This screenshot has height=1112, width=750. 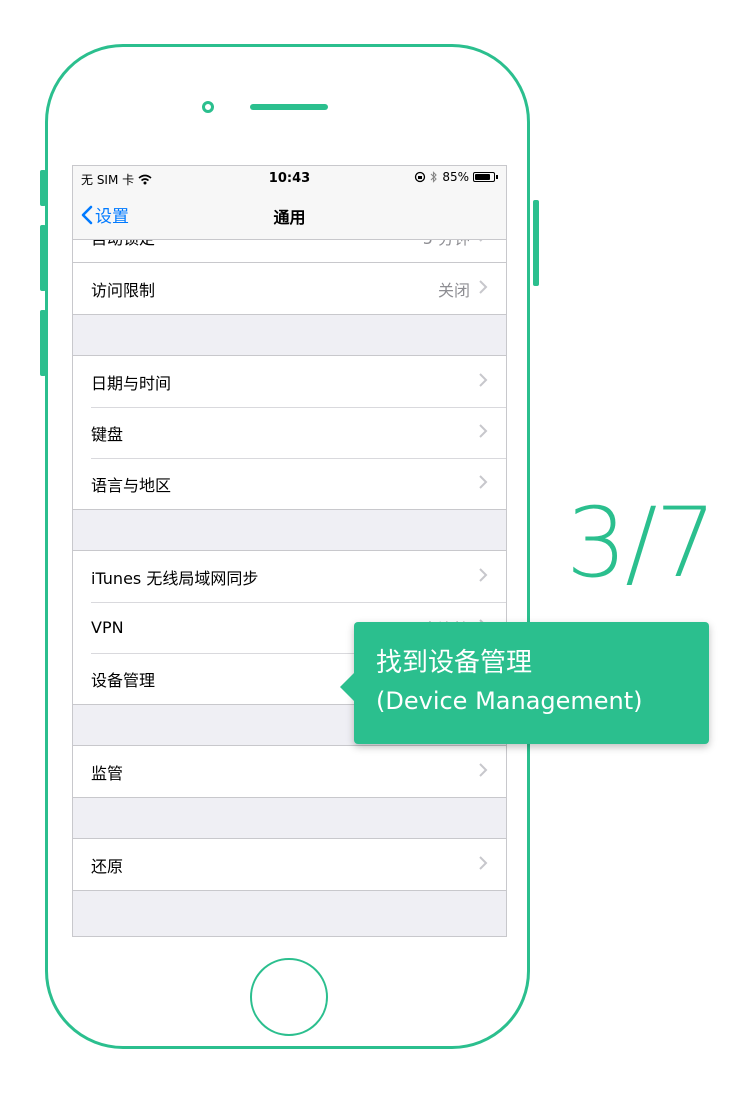 I want to click on row-label: 自动锁定, so click(x=123, y=244).